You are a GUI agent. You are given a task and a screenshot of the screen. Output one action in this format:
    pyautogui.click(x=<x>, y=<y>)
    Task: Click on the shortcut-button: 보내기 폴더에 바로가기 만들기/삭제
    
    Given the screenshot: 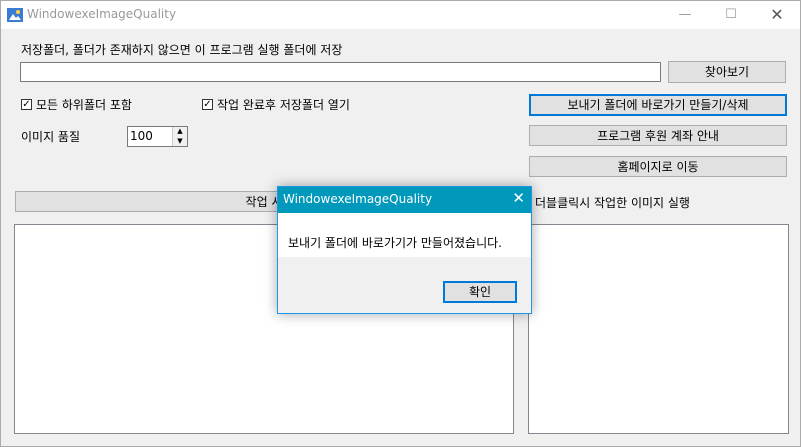 What is the action you would take?
    pyautogui.click(x=658, y=105)
    